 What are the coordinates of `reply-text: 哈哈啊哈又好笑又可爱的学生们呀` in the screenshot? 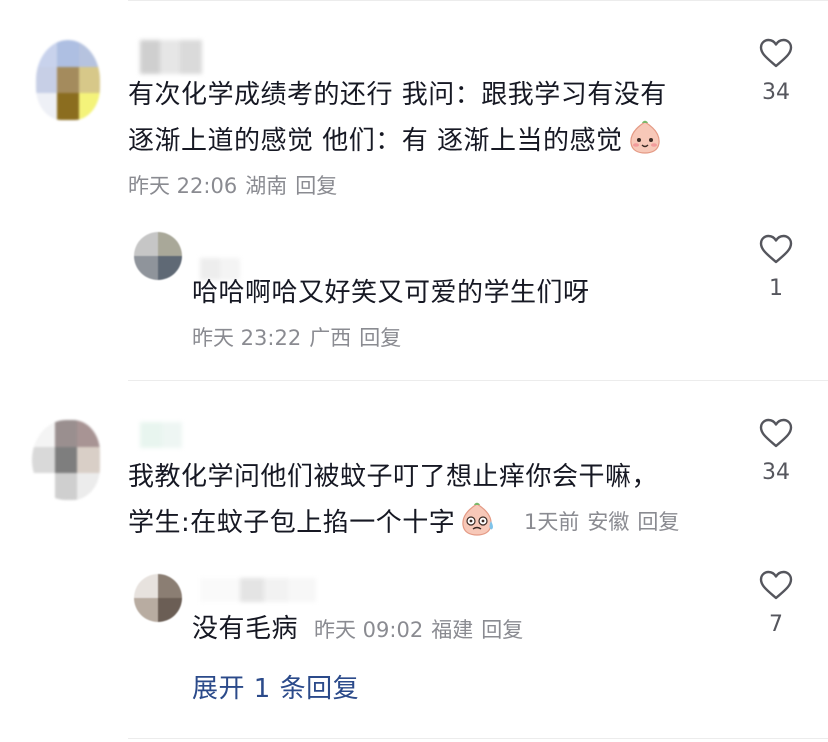 It's located at (391, 293).